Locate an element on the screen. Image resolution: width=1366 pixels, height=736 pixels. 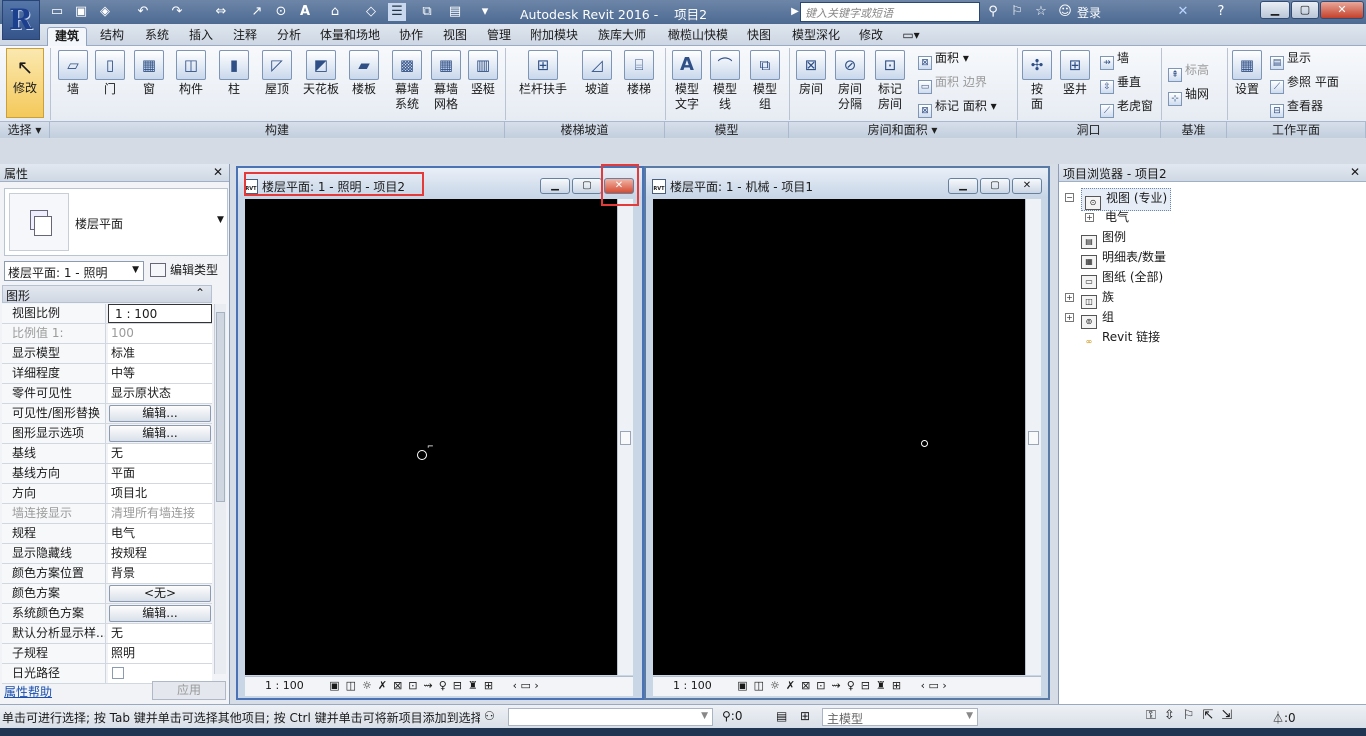
wall-button: ▱ 墙 is located at coordinates (73, 73).